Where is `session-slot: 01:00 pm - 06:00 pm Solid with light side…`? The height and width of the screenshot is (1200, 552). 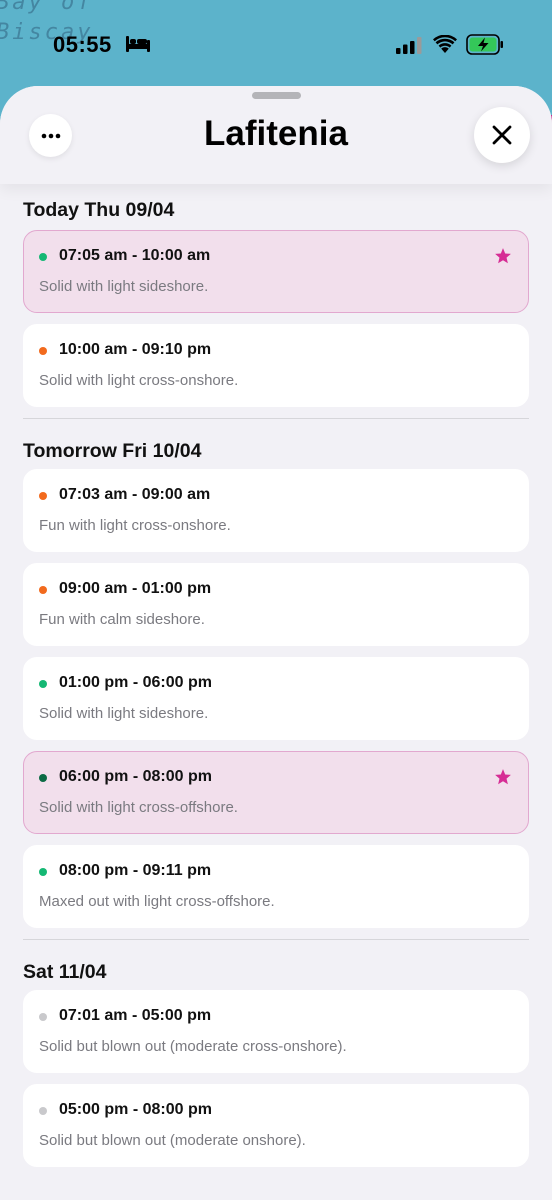
session-slot: 01:00 pm - 06:00 pm Solid with light side… is located at coordinates (276, 698).